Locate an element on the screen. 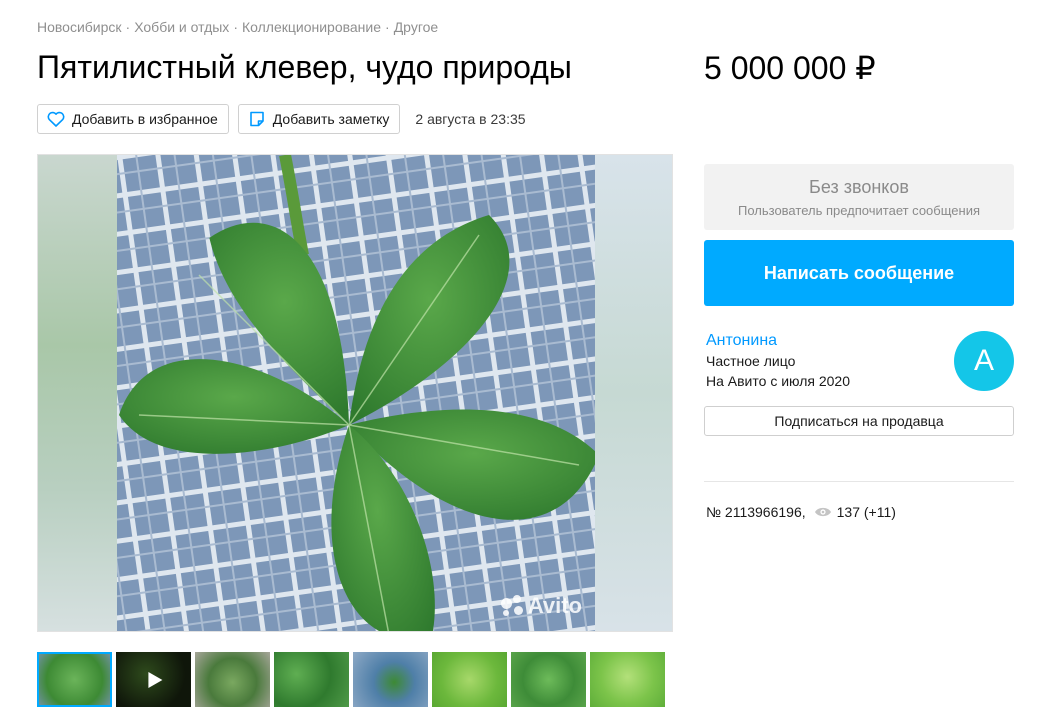  thumbnail-strip is located at coordinates (353, 679).